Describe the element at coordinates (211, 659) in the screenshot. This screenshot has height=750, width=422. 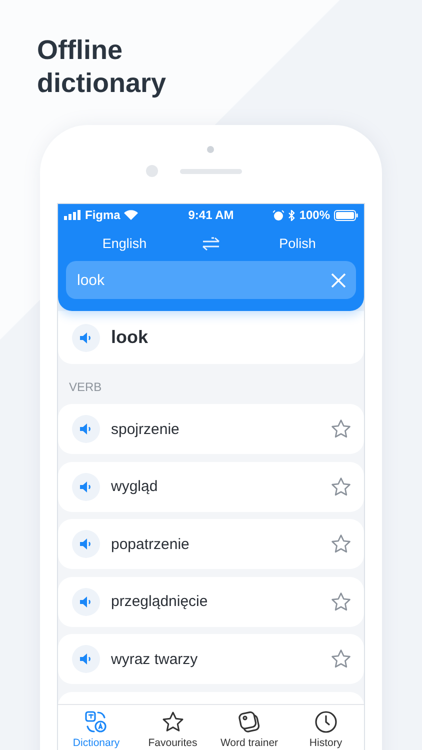
I see `translation-row: wyraz twarzy` at that location.